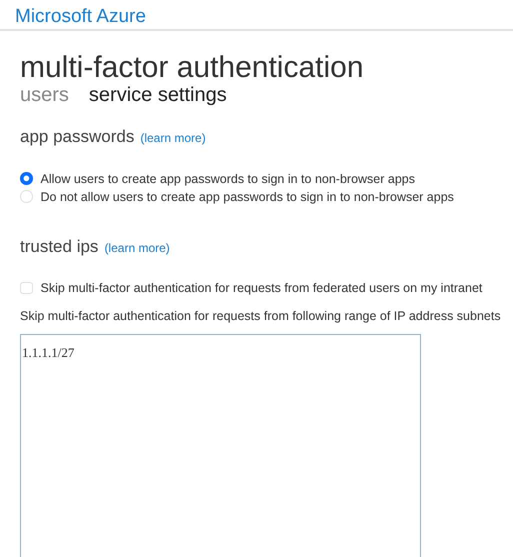 The height and width of the screenshot is (557, 513). I want to click on option-label: Allow users to create app passwords to sign in to non-browser apps, so click(227, 179).